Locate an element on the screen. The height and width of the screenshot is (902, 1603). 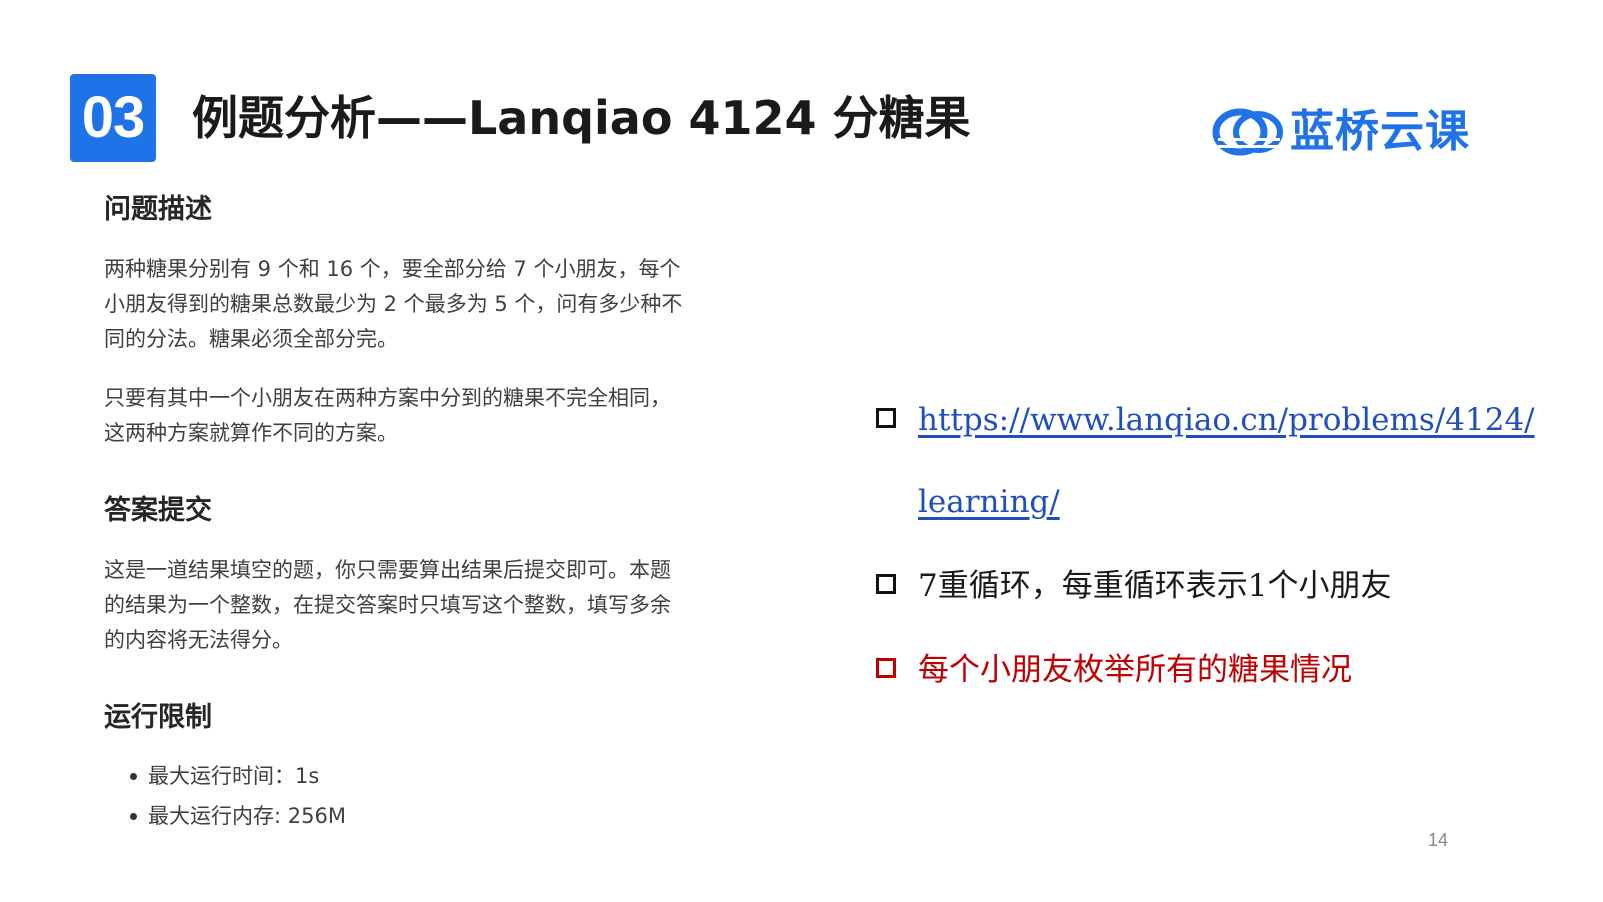
submit-line: 的结果为一个整数，在提交答案时只填写这个整数，填写多余 is located at coordinates (387, 605).